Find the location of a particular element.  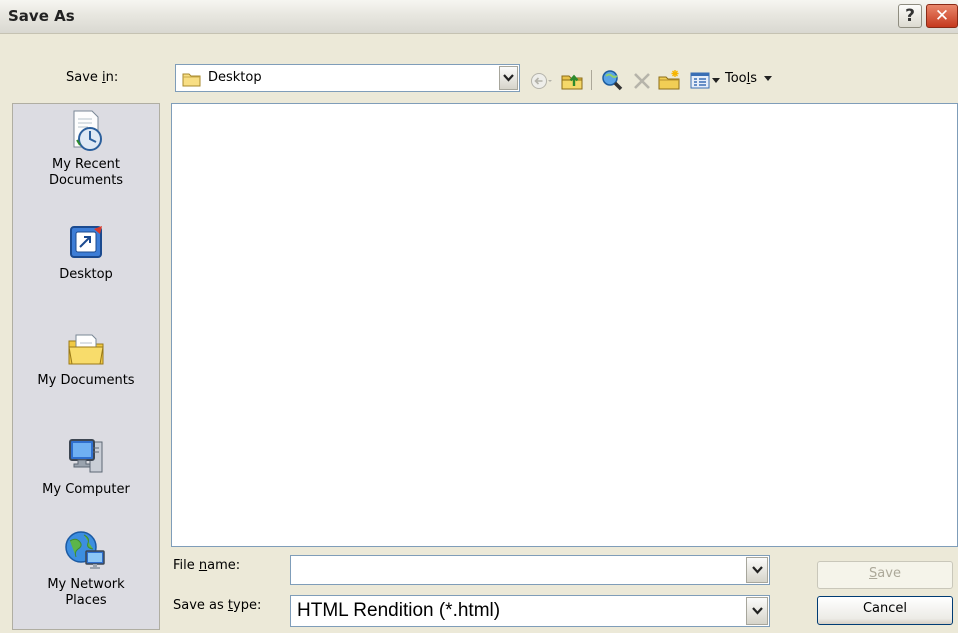

save-as-type-value: HTML Rendition (*.html) is located at coordinates (399, 610).